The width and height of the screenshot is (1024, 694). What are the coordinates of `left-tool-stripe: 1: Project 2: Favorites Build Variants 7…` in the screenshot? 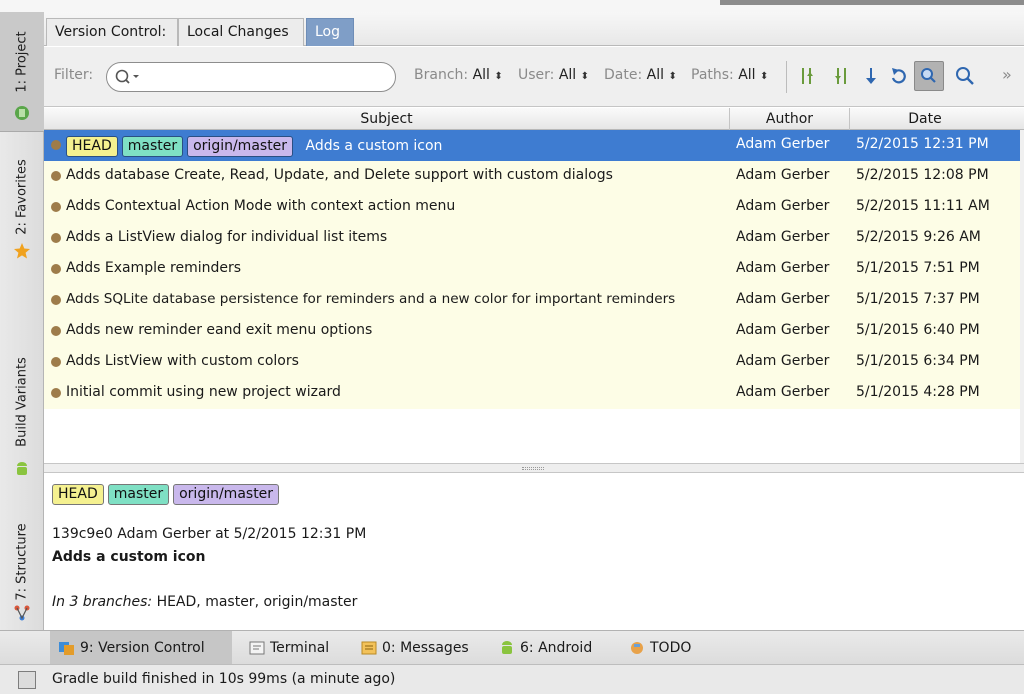 It's located at (22, 321).